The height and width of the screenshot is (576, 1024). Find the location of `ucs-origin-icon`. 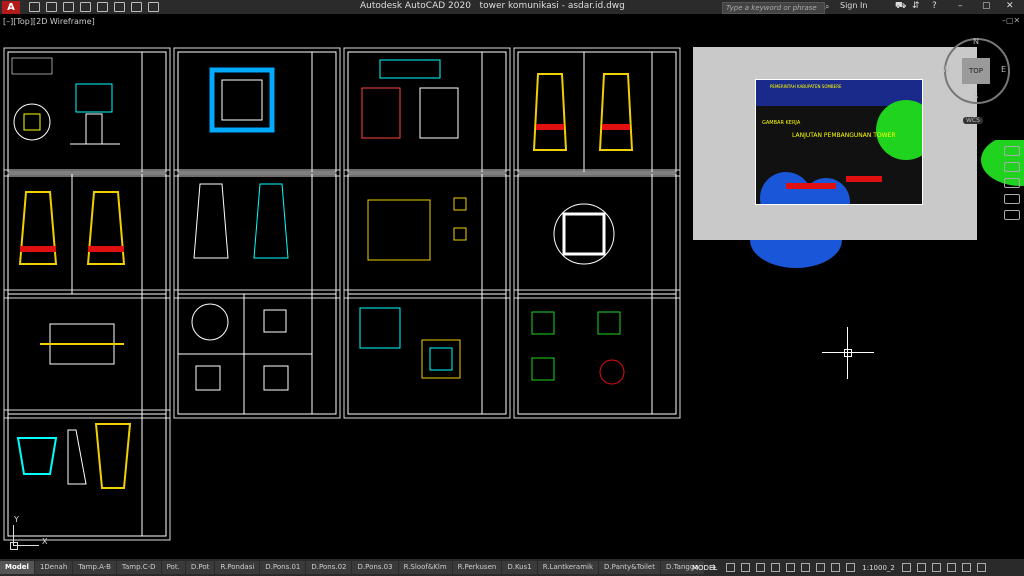

ucs-origin-icon is located at coordinates (14, 546).